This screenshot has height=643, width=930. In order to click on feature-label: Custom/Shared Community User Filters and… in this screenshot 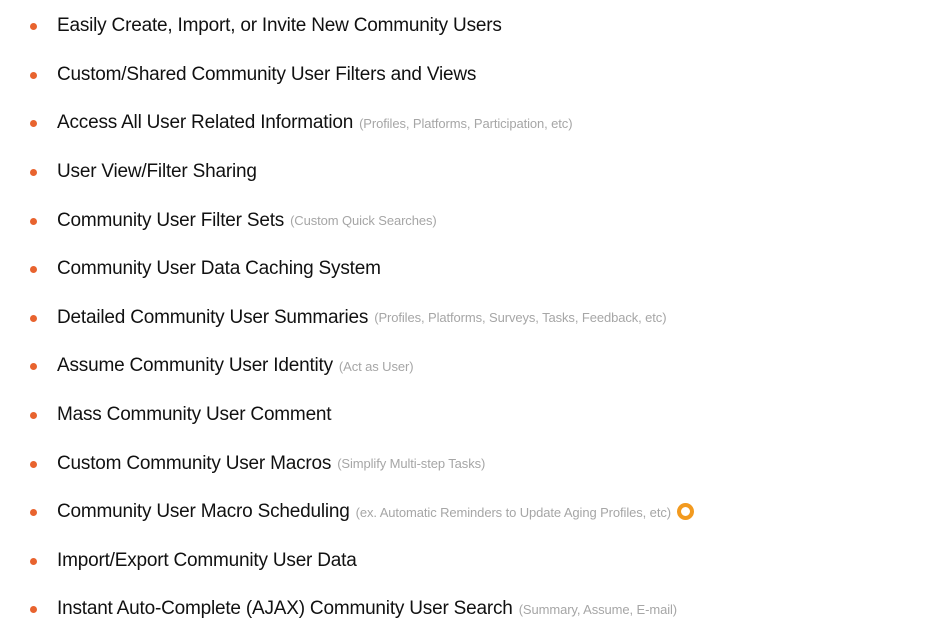, I will do `click(267, 74)`.